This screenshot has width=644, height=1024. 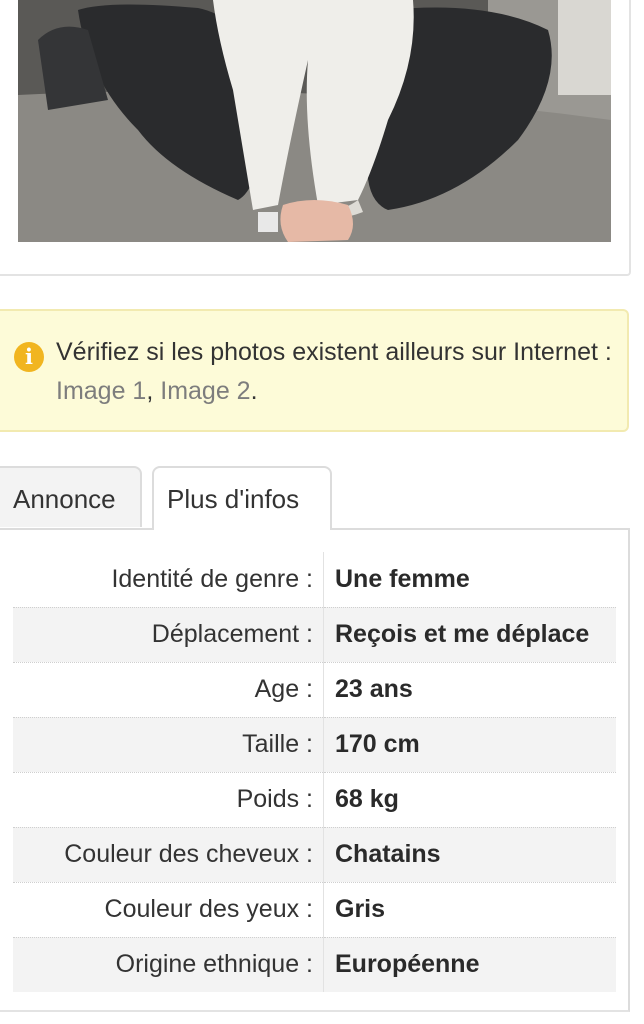 I want to click on detail-label: Déplacement :, so click(x=168, y=634).